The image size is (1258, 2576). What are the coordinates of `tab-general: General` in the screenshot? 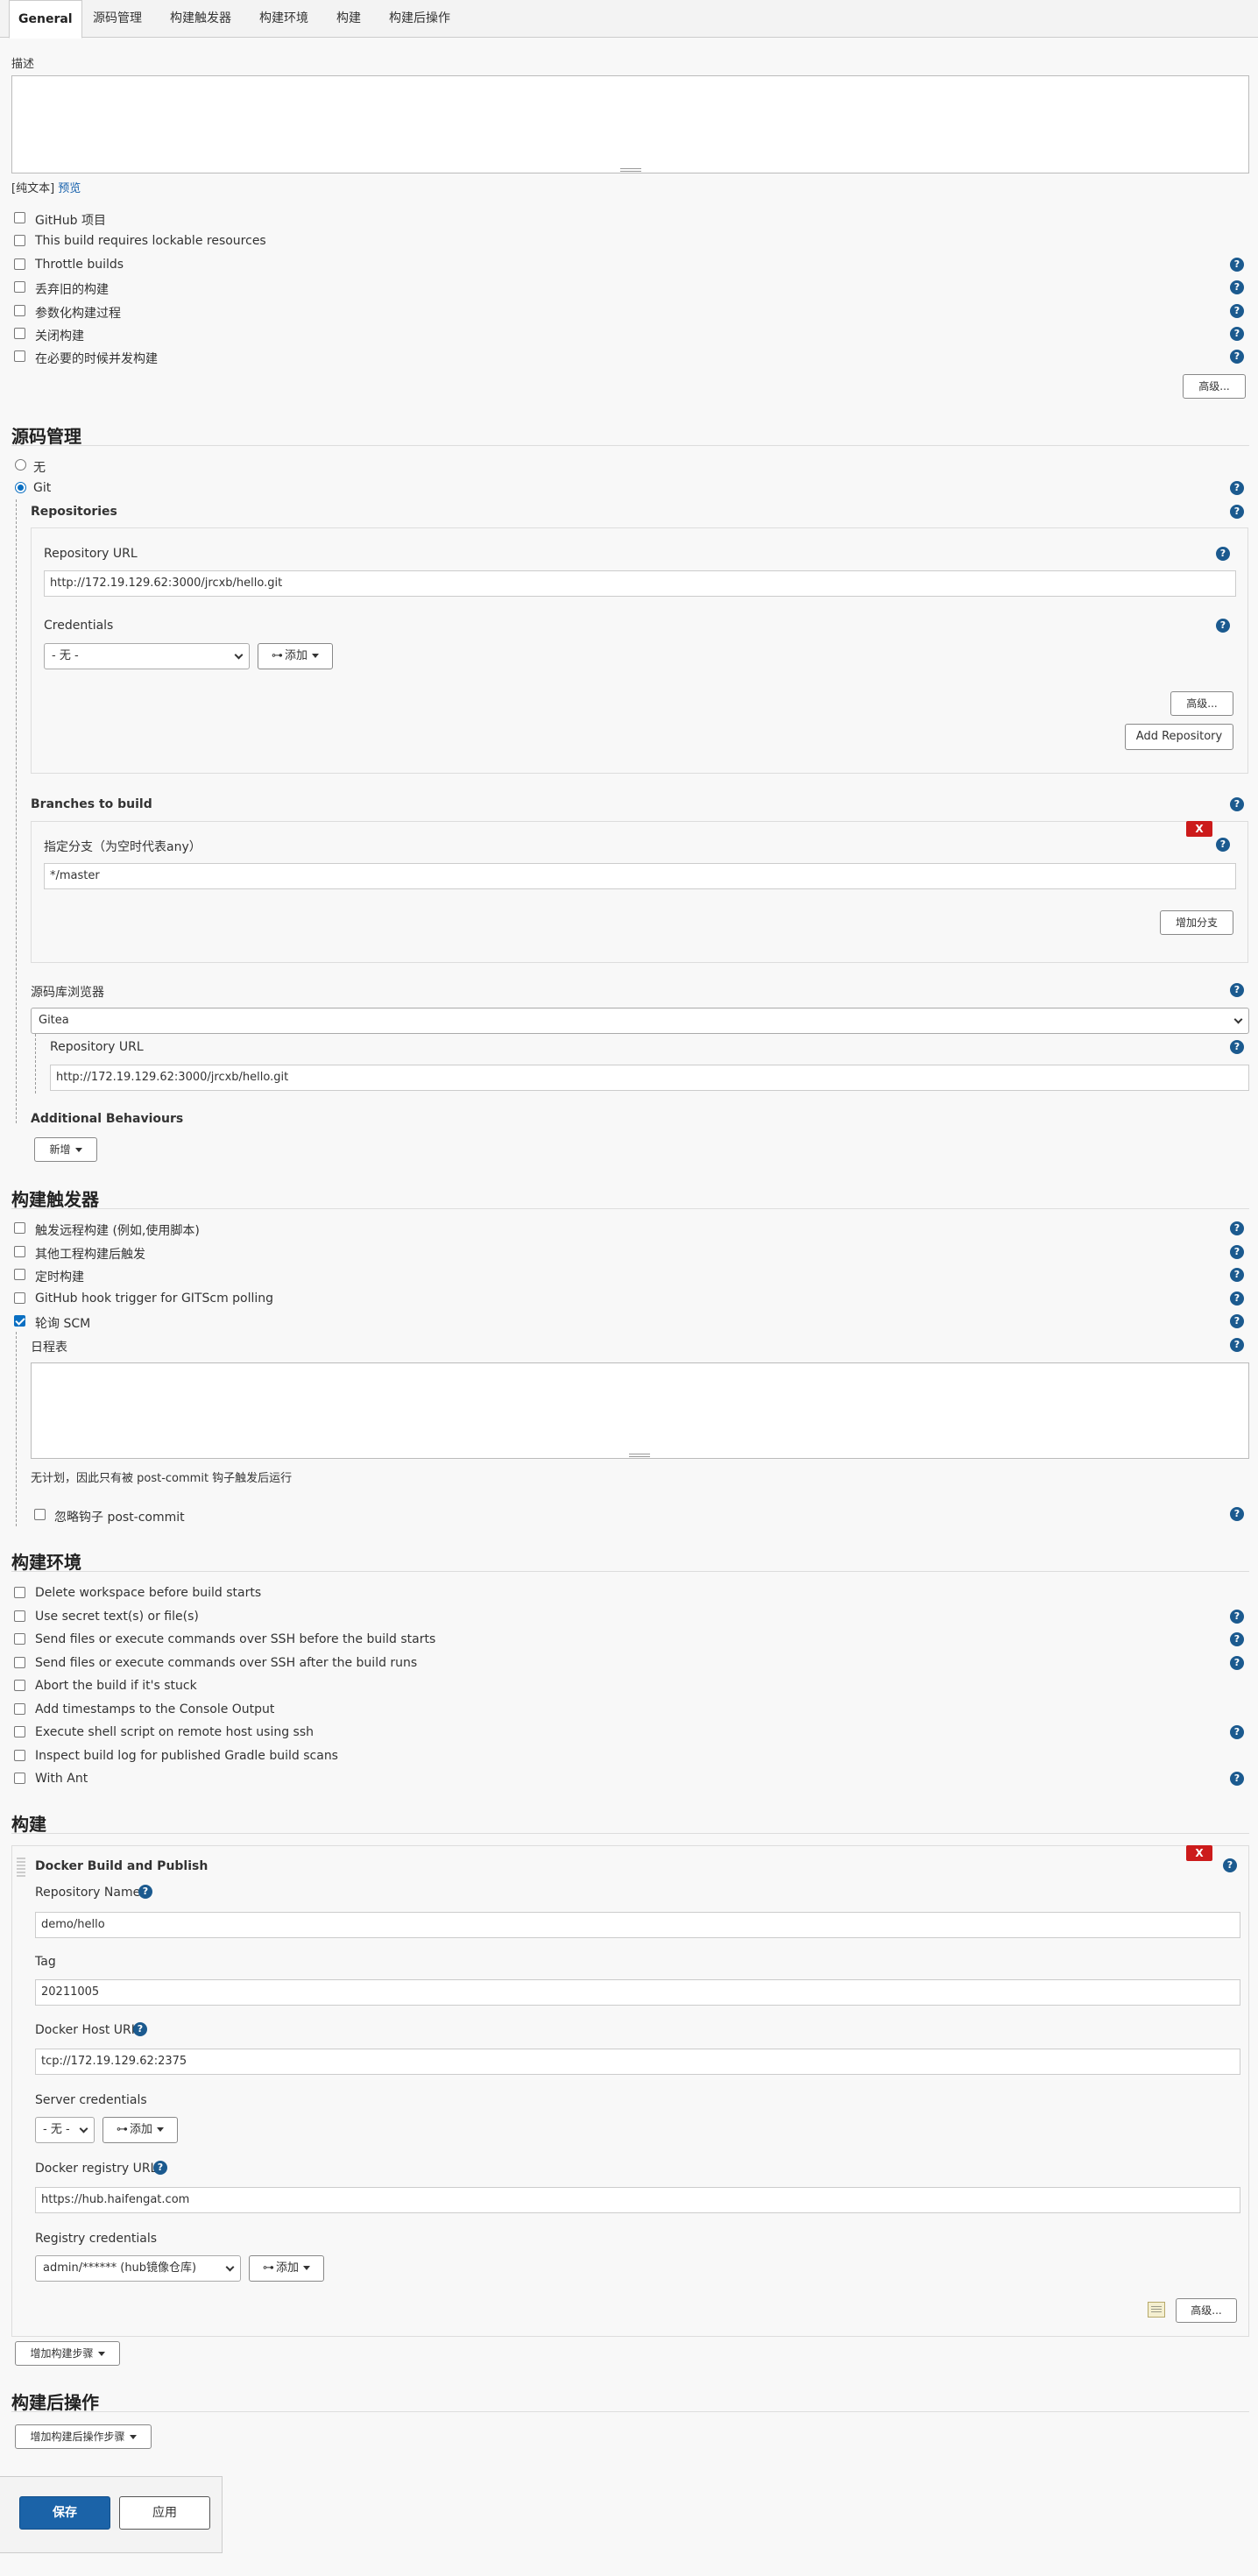 It's located at (45, 19).